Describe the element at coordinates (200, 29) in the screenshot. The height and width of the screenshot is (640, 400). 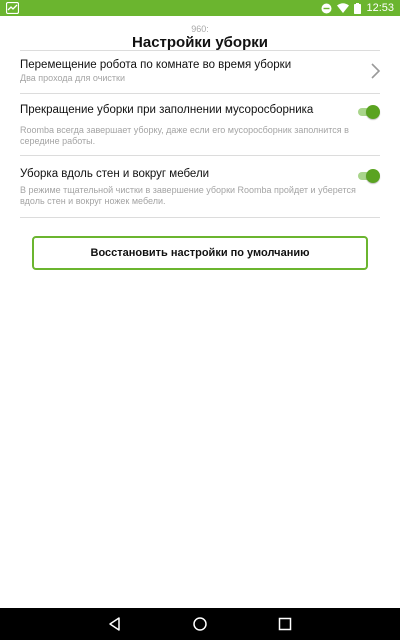
I see `robot-model-label: 960:` at that location.